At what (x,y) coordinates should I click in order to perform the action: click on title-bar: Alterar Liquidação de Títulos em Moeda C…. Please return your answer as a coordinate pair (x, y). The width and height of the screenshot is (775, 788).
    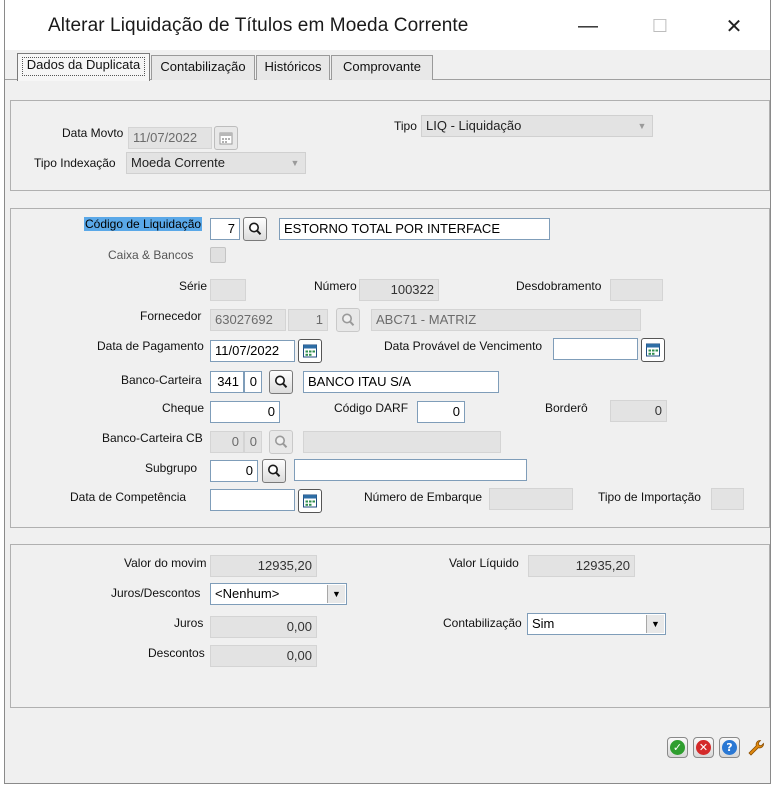
    Looking at the image, I should click on (387, 25).